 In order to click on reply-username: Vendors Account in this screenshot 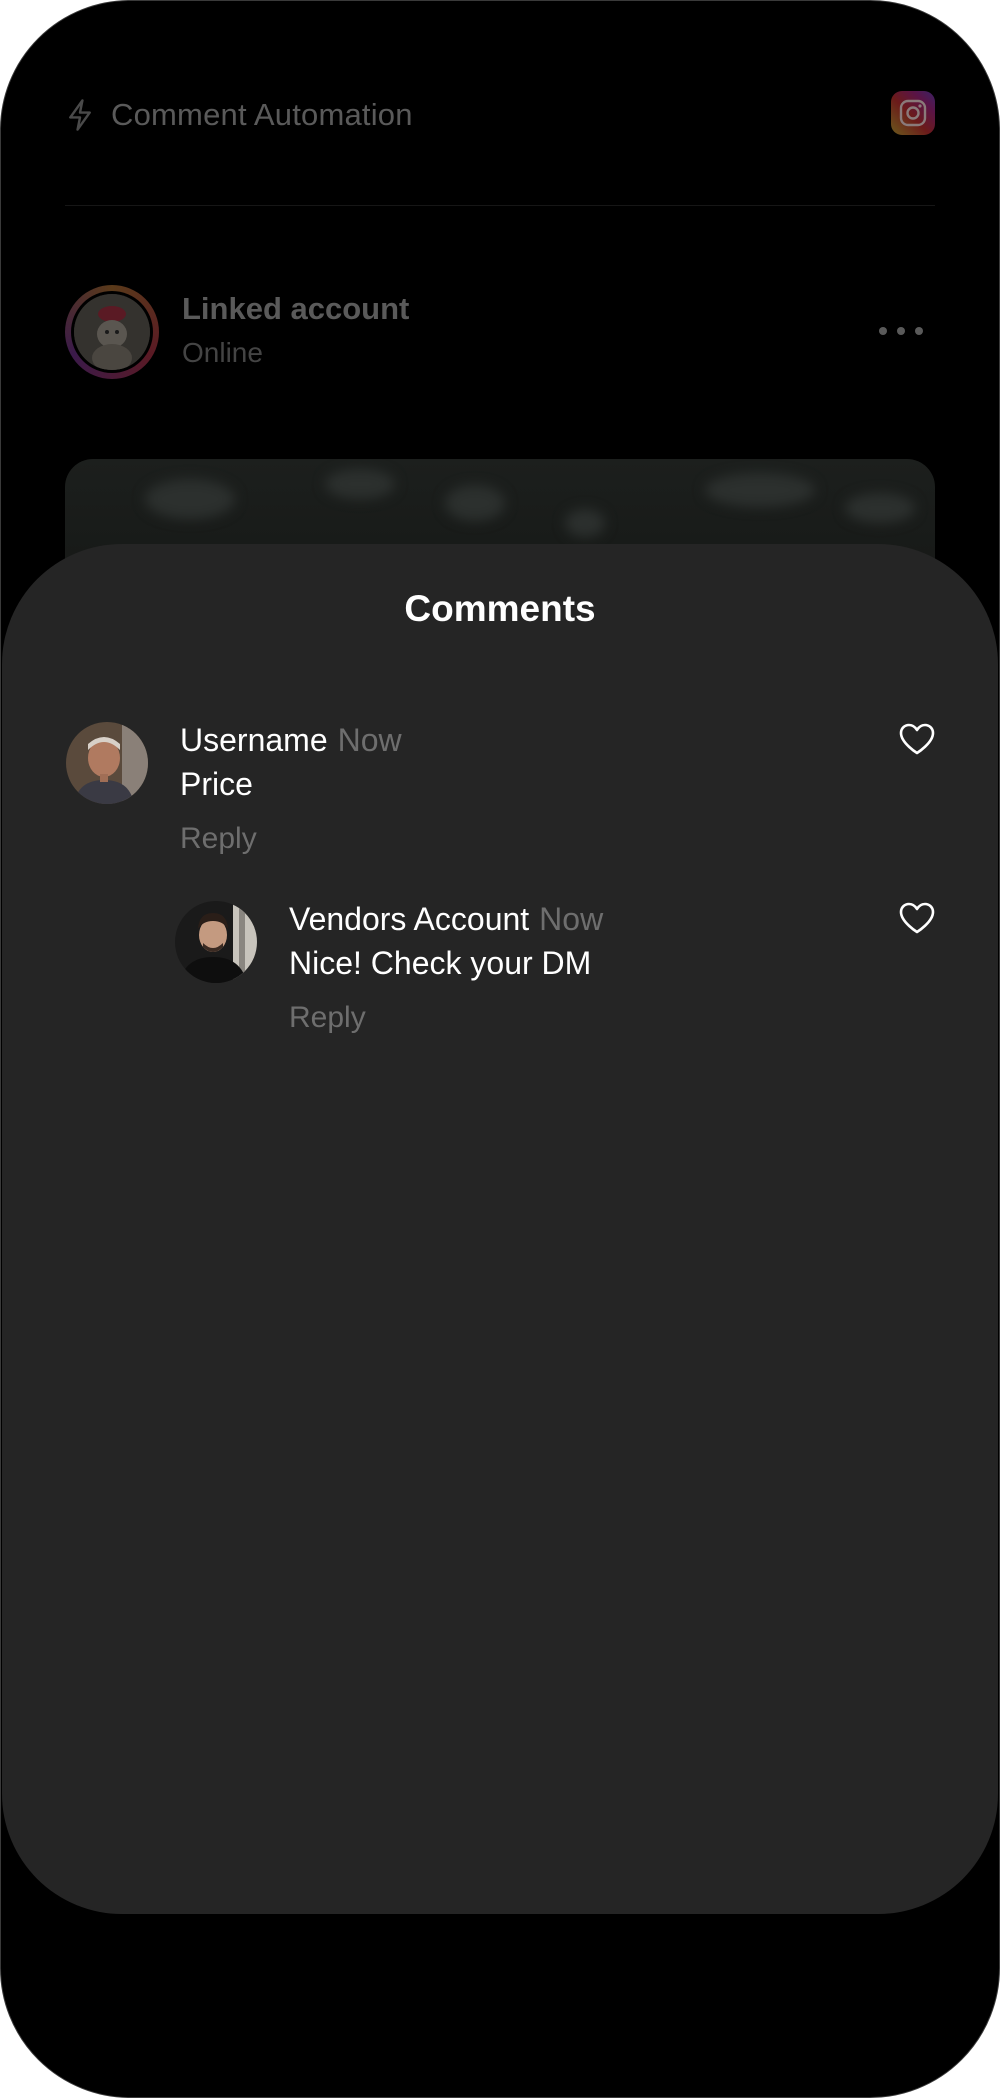, I will do `click(409, 919)`.